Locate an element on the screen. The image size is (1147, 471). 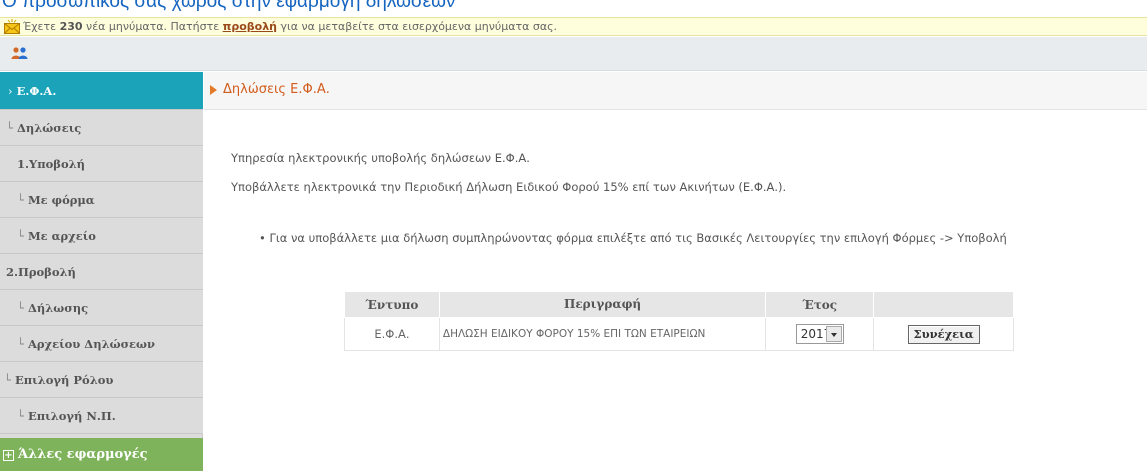
view-messages-link: προβολή is located at coordinates (250, 26).